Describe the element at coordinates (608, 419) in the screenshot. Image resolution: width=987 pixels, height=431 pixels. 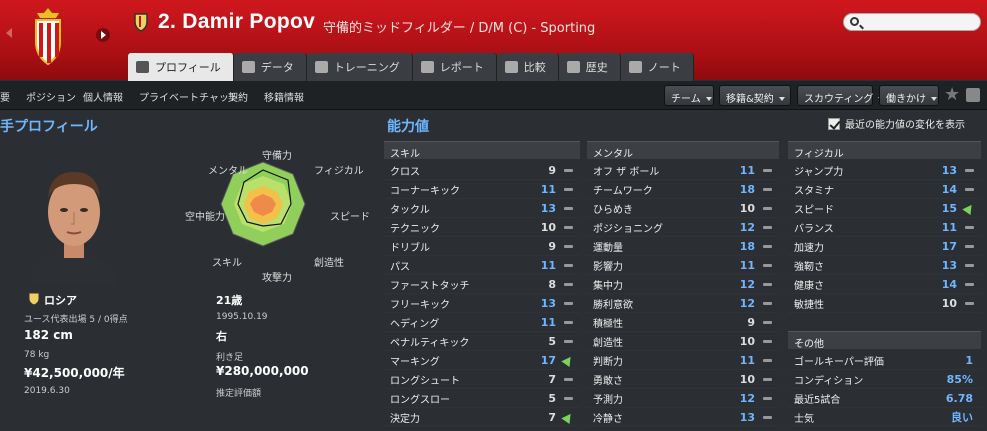
I see `attribute-name: 冷静さ` at that location.